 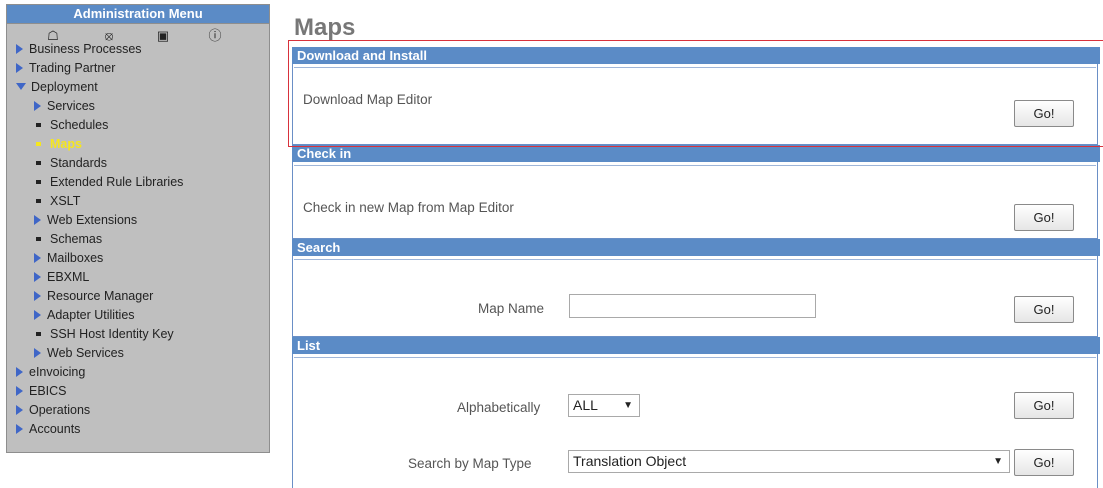 What do you see at coordinates (78, 163) in the screenshot?
I see `menu-item-label: Standards` at bounding box center [78, 163].